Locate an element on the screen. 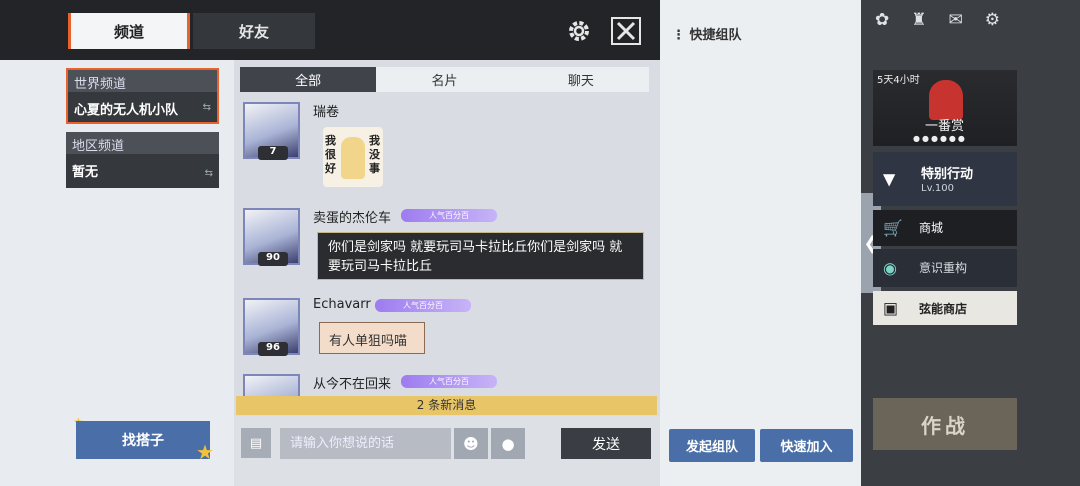 Image resolution: width=1080 pixels, height=486 pixels. close-icon is located at coordinates (626, 31).